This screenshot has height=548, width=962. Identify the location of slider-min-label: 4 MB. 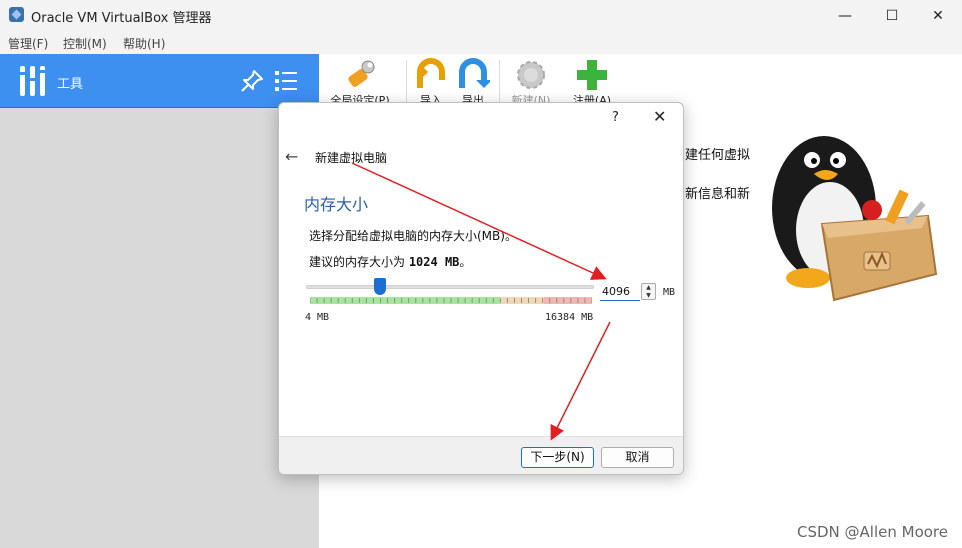
(317, 317).